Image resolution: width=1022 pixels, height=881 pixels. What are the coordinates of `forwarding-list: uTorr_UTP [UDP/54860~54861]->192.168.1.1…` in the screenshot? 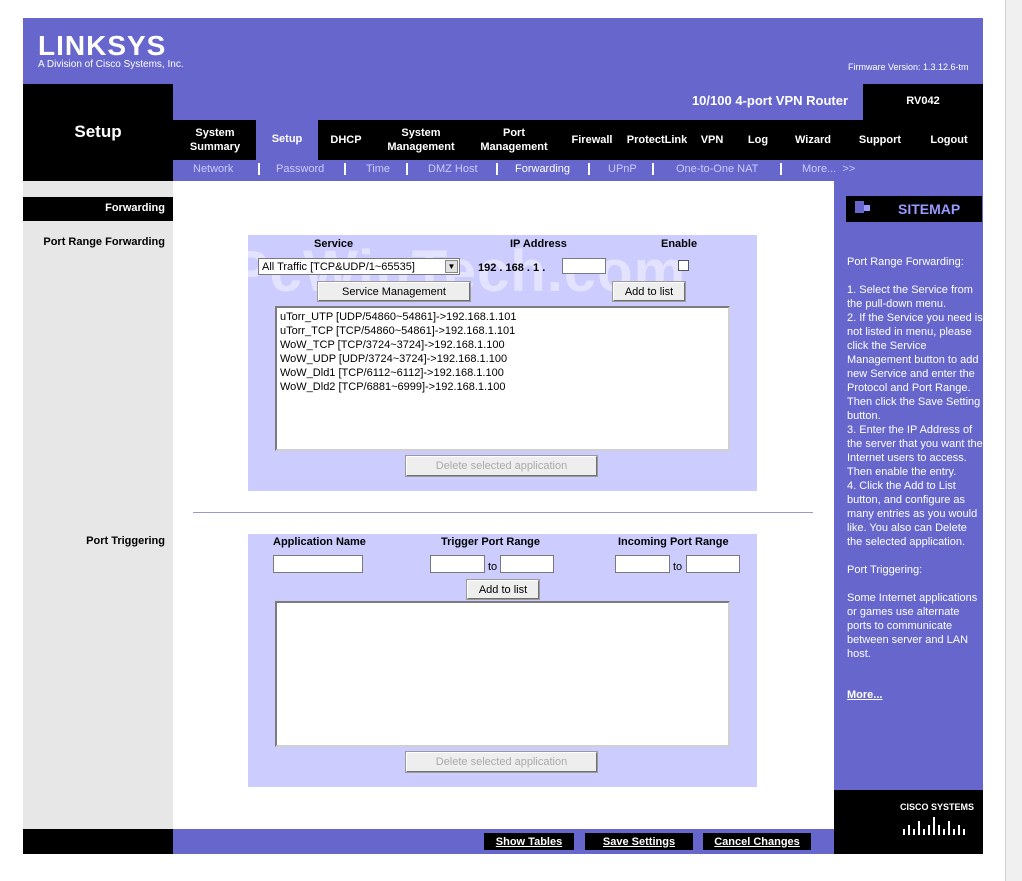 It's located at (502, 378).